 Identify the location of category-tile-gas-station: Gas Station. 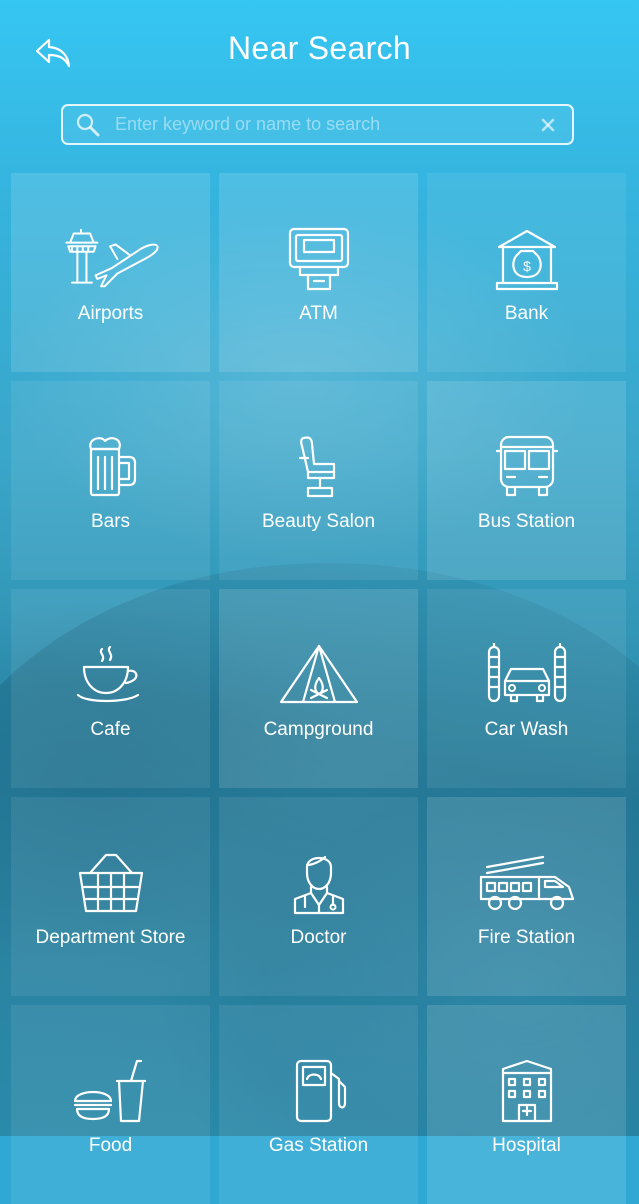
(318, 1104).